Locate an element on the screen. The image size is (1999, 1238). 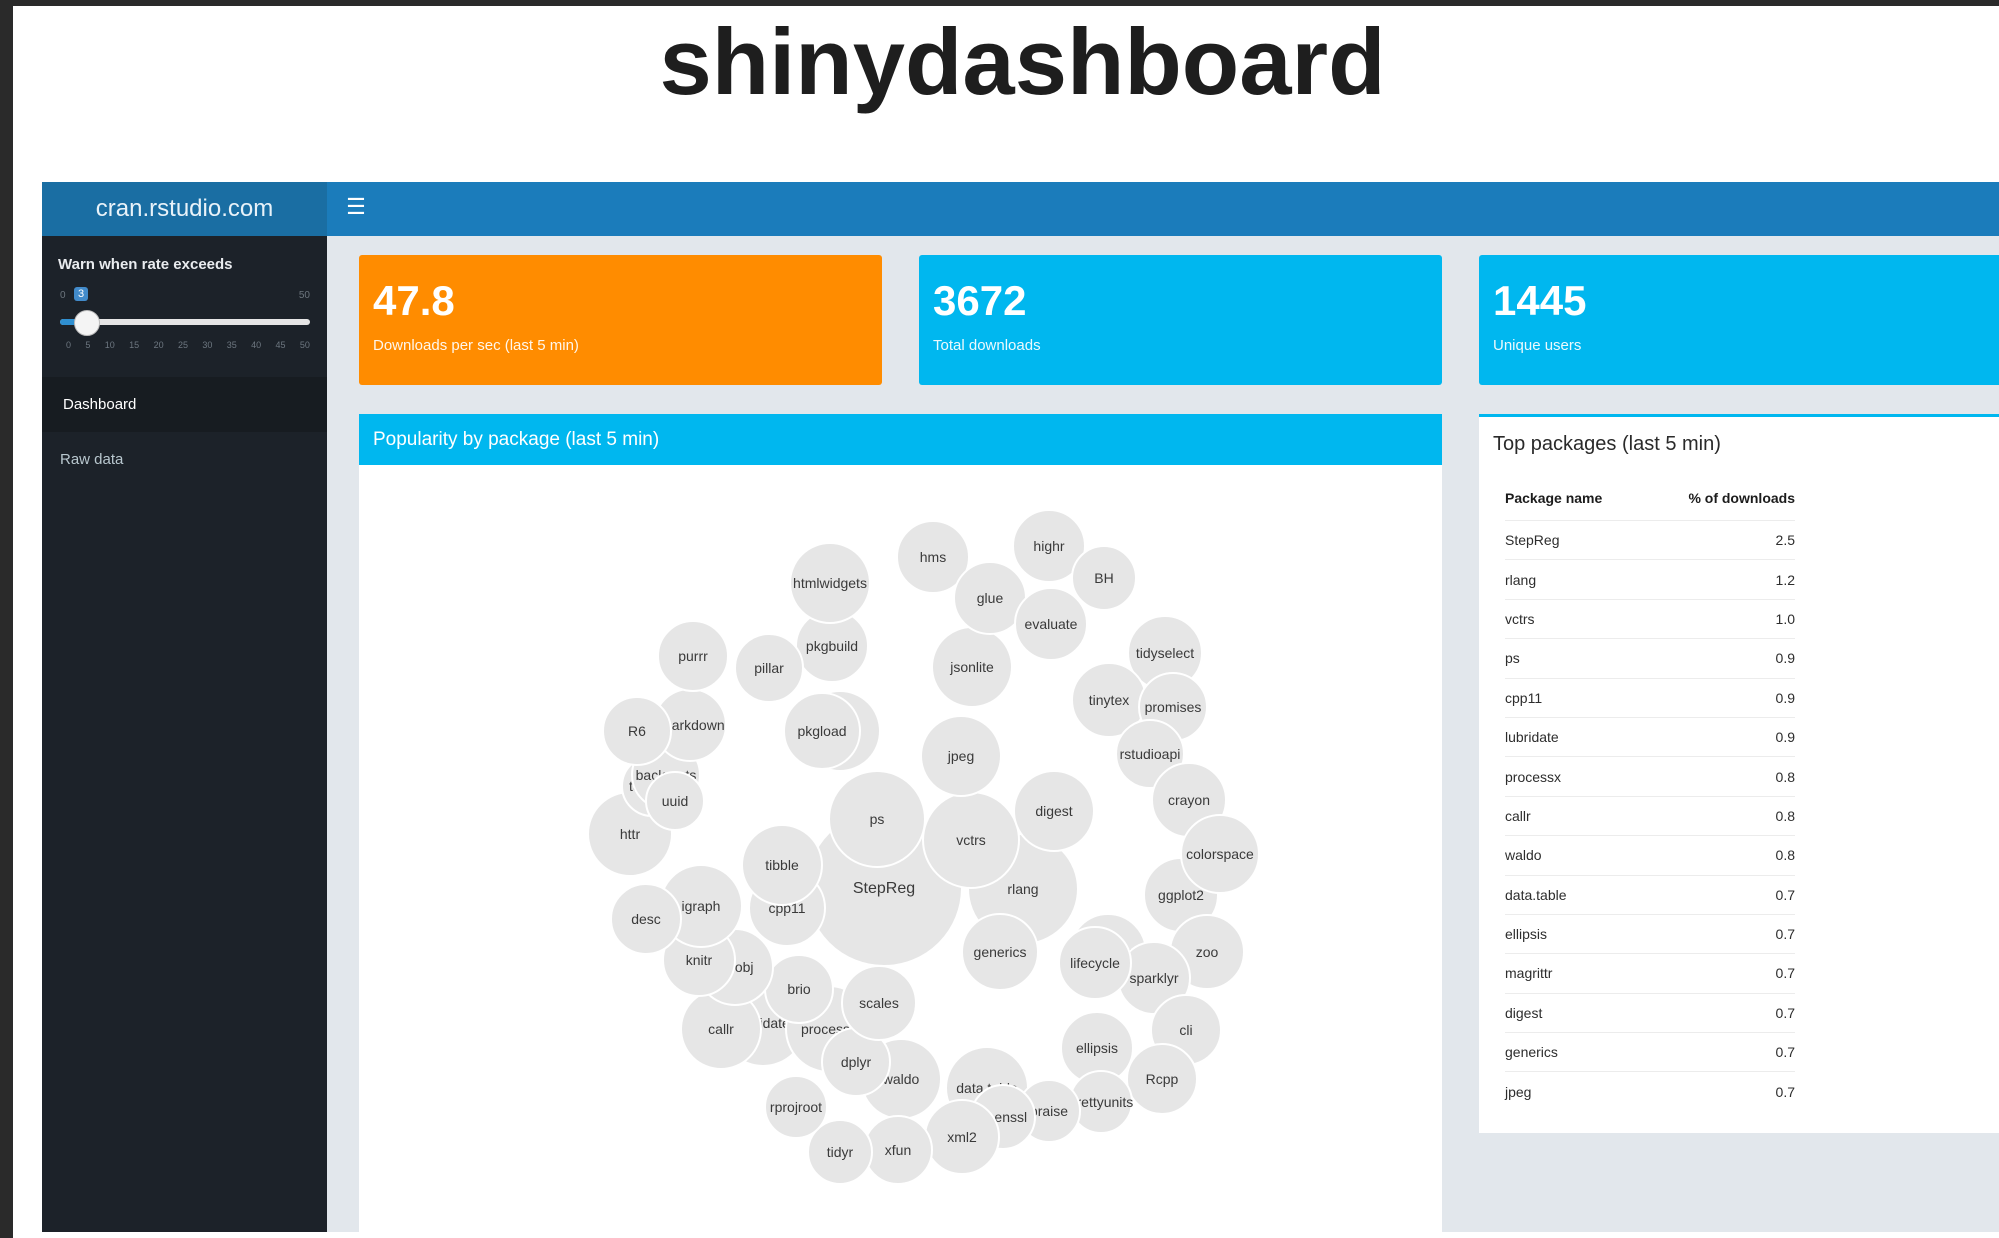
bubble-label: brio is located at coordinates (799, 989).